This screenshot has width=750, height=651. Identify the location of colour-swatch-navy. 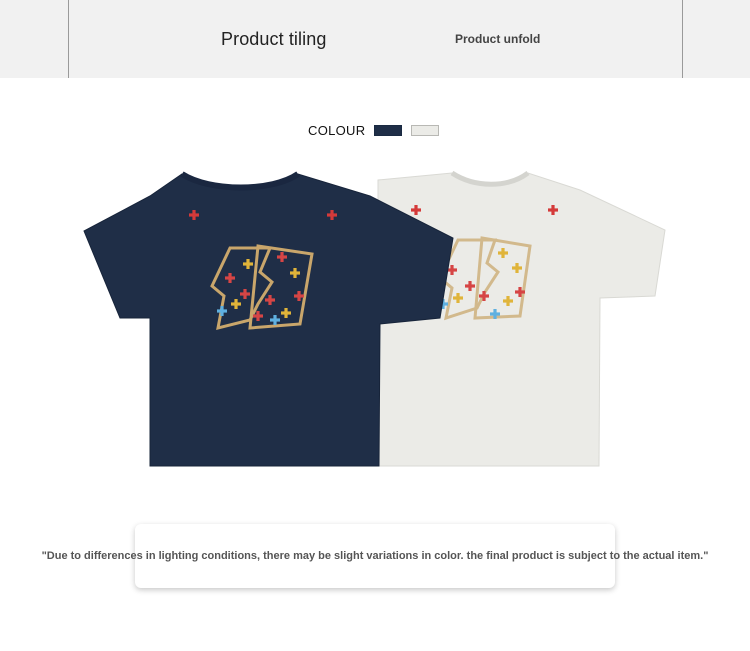
(388, 130).